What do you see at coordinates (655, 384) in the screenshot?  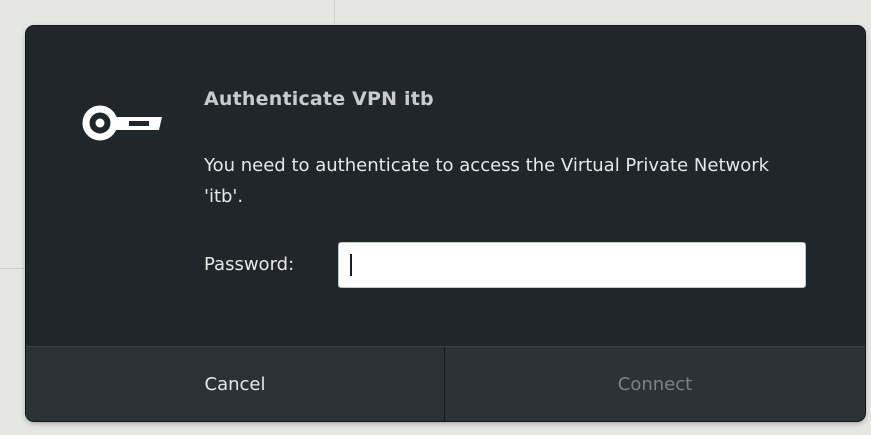 I see `connect-button: Connect` at bounding box center [655, 384].